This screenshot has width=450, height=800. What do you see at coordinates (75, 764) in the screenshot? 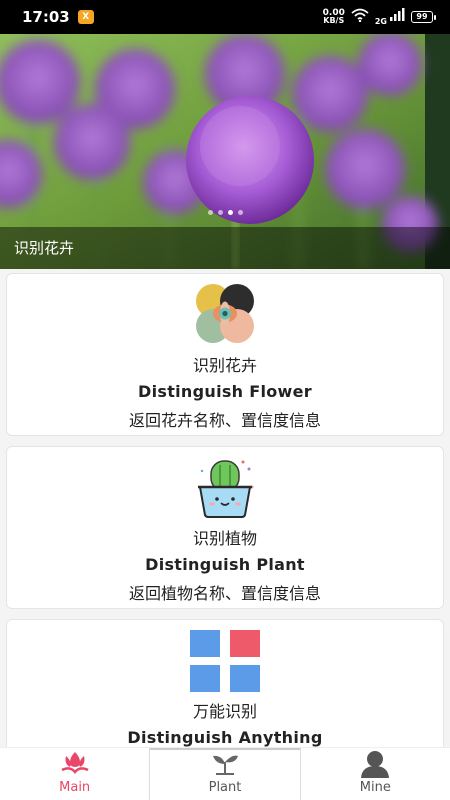
I see `tulip-icon` at bounding box center [75, 764].